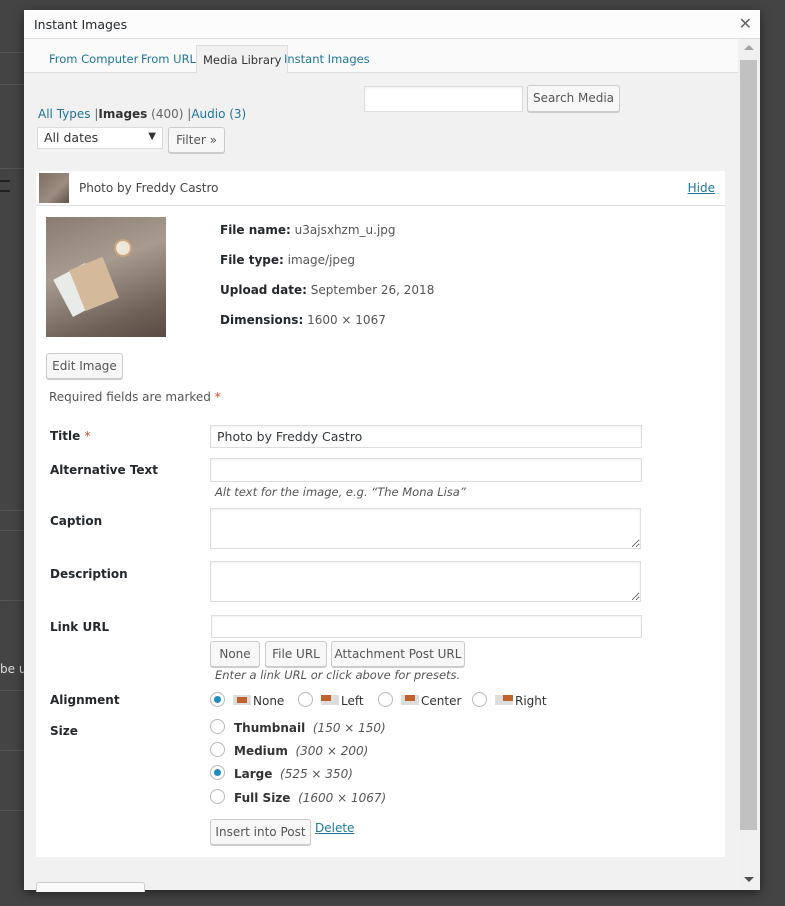 The width and height of the screenshot is (785, 906). Describe the element at coordinates (426, 470) in the screenshot. I see `alt-text-input` at that location.